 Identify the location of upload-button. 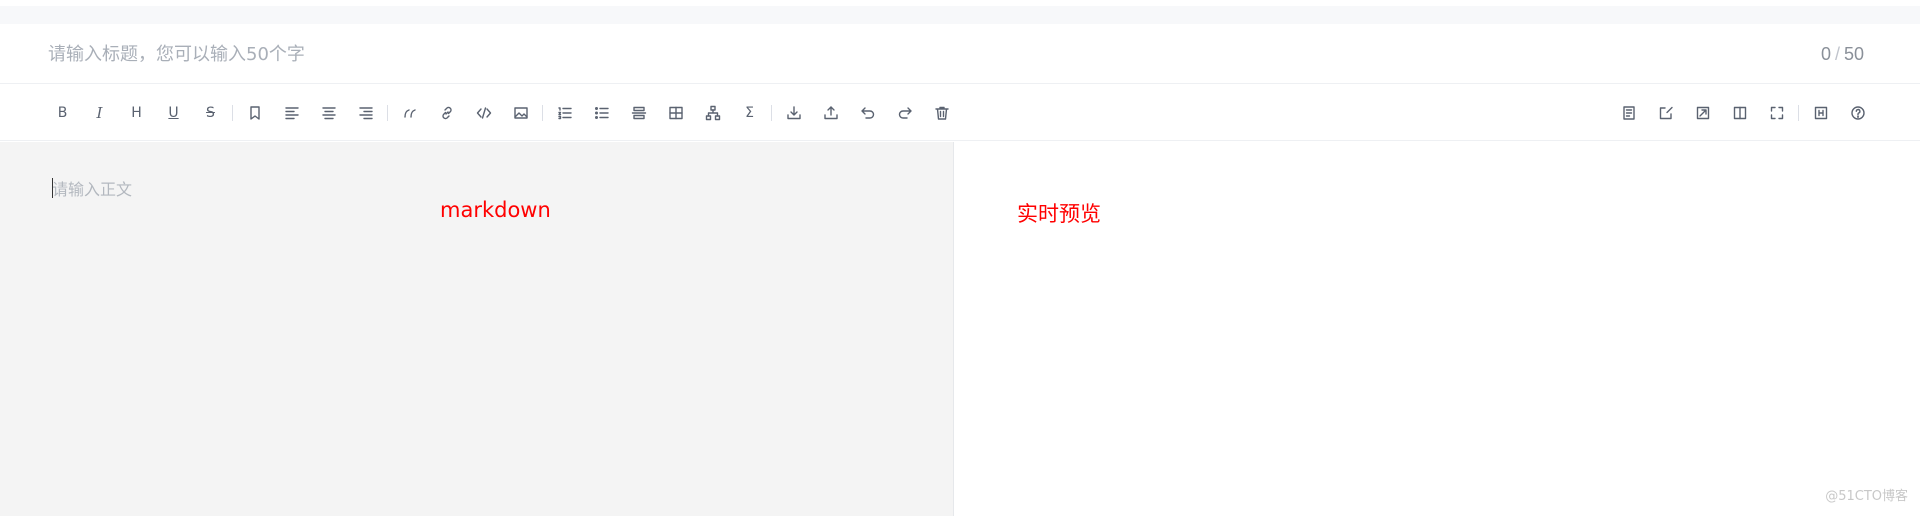
(830, 113).